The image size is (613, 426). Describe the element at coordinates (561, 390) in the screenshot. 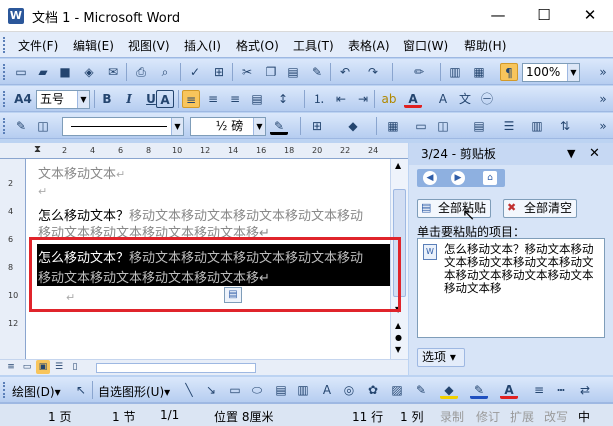

I see `dash-style-icon: ┅` at that location.